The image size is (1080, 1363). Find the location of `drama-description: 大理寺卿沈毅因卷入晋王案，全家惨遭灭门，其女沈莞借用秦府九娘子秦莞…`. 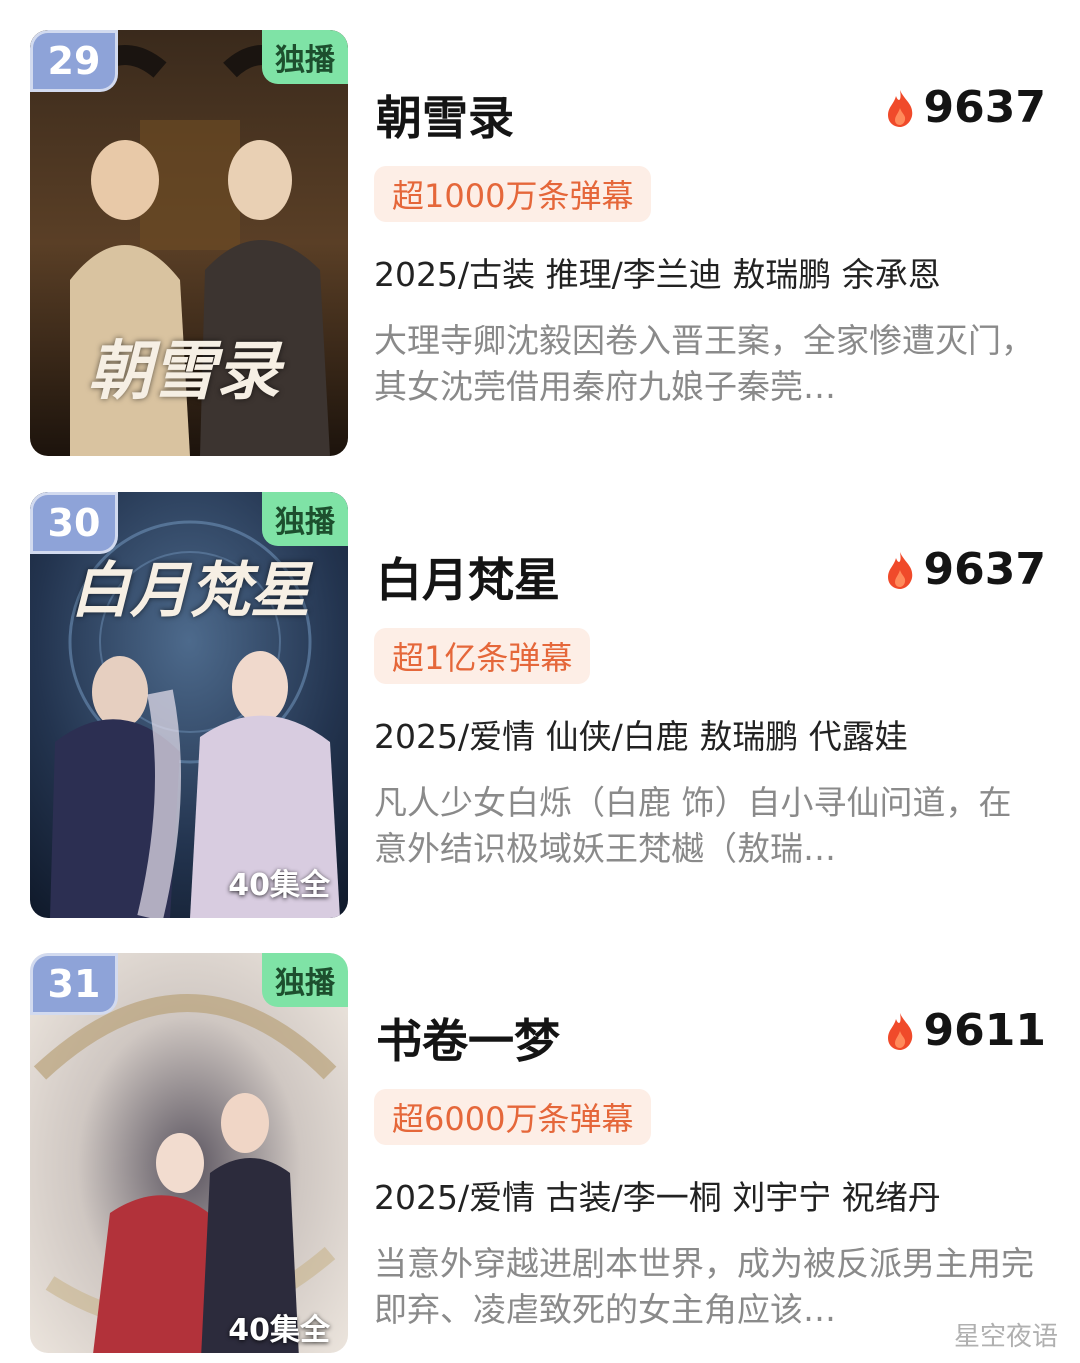

drama-description: 大理寺卿沈毅因卷入晋王案，全家惨遭灭门，其女沈莞借用秦府九娘子秦莞… is located at coordinates (704, 363).